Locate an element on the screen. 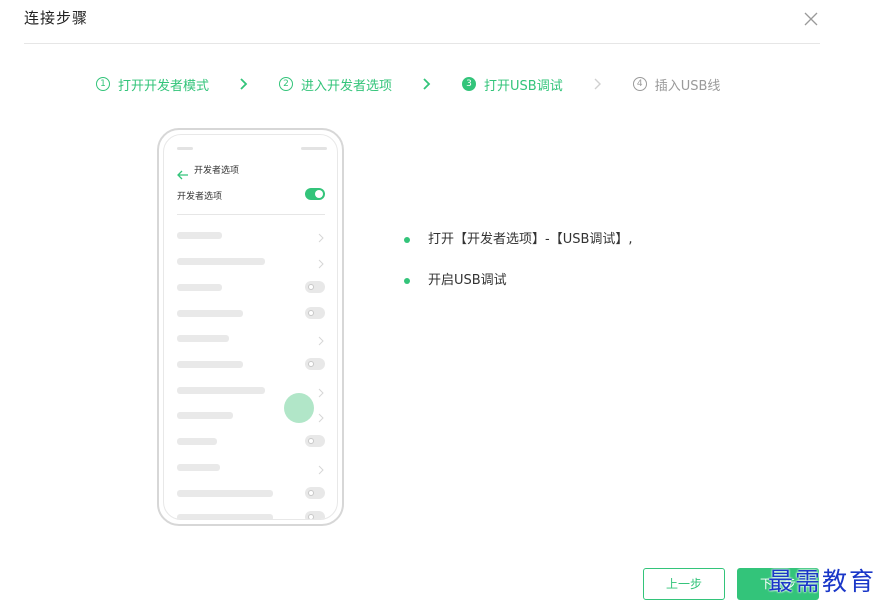 The width and height of the screenshot is (892, 611). phone-divider is located at coordinates (251, 214).